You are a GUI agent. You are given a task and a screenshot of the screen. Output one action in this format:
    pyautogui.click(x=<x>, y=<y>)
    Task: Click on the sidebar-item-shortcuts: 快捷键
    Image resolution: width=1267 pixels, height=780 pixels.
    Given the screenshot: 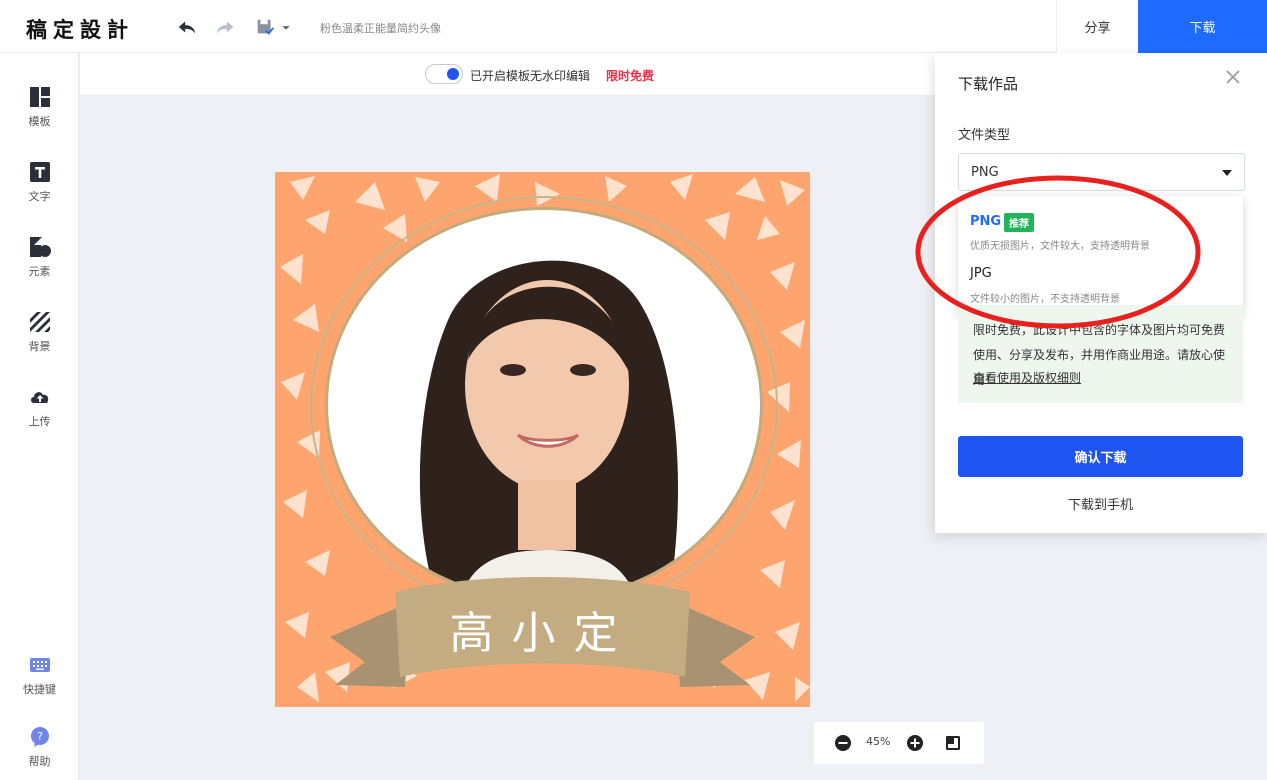 What is the action you would take?
    pyautogui.click(x=39, y=675)
    